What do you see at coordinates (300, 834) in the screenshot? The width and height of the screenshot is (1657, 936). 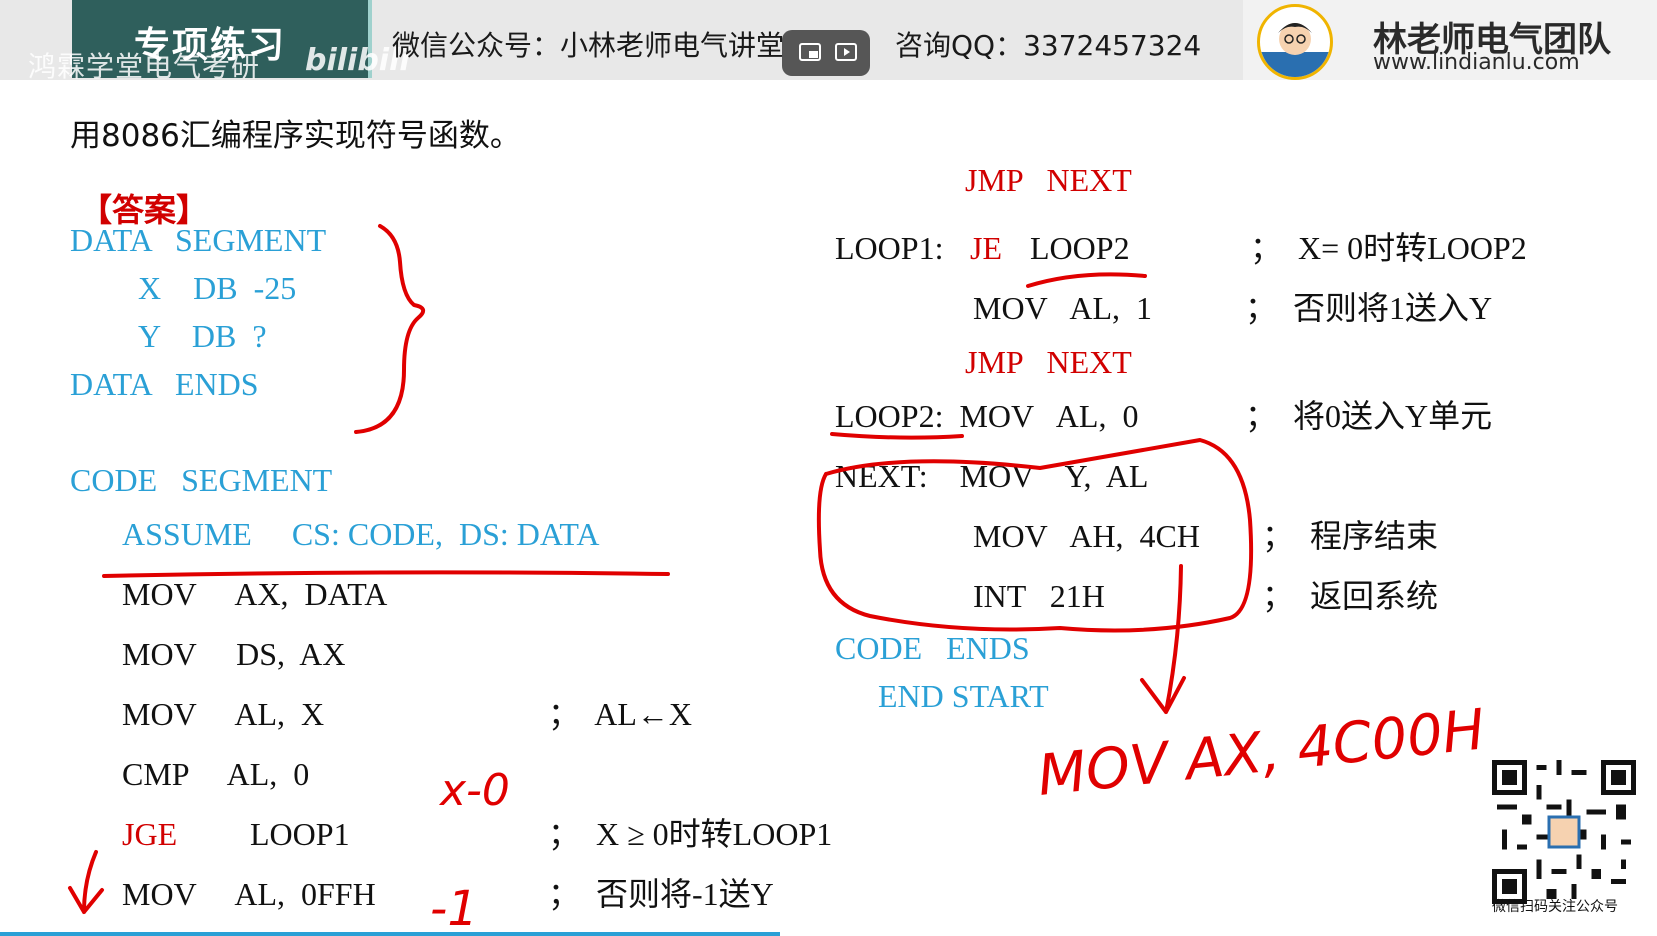 I see `code-line: LOOP1` at bounding box center [300, 834].